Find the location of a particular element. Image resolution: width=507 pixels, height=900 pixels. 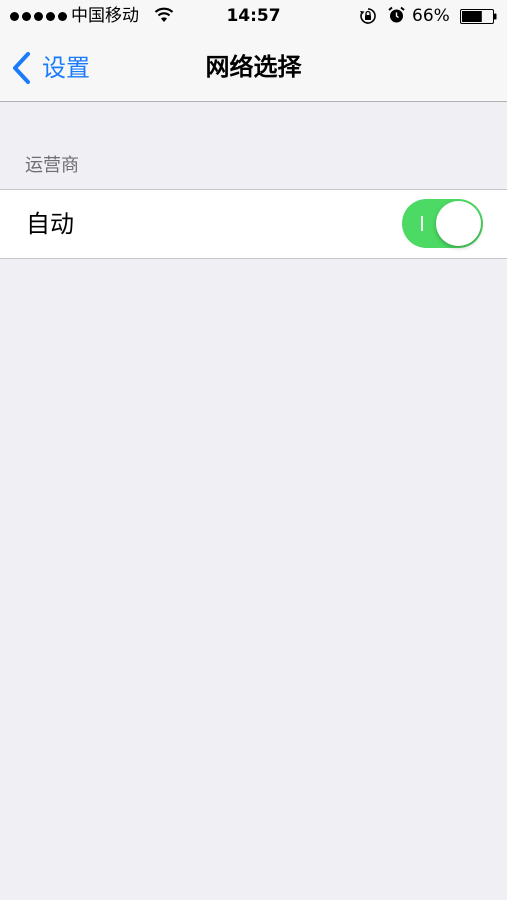

page-title: 网络选择 is located at coordinates (253, 67).